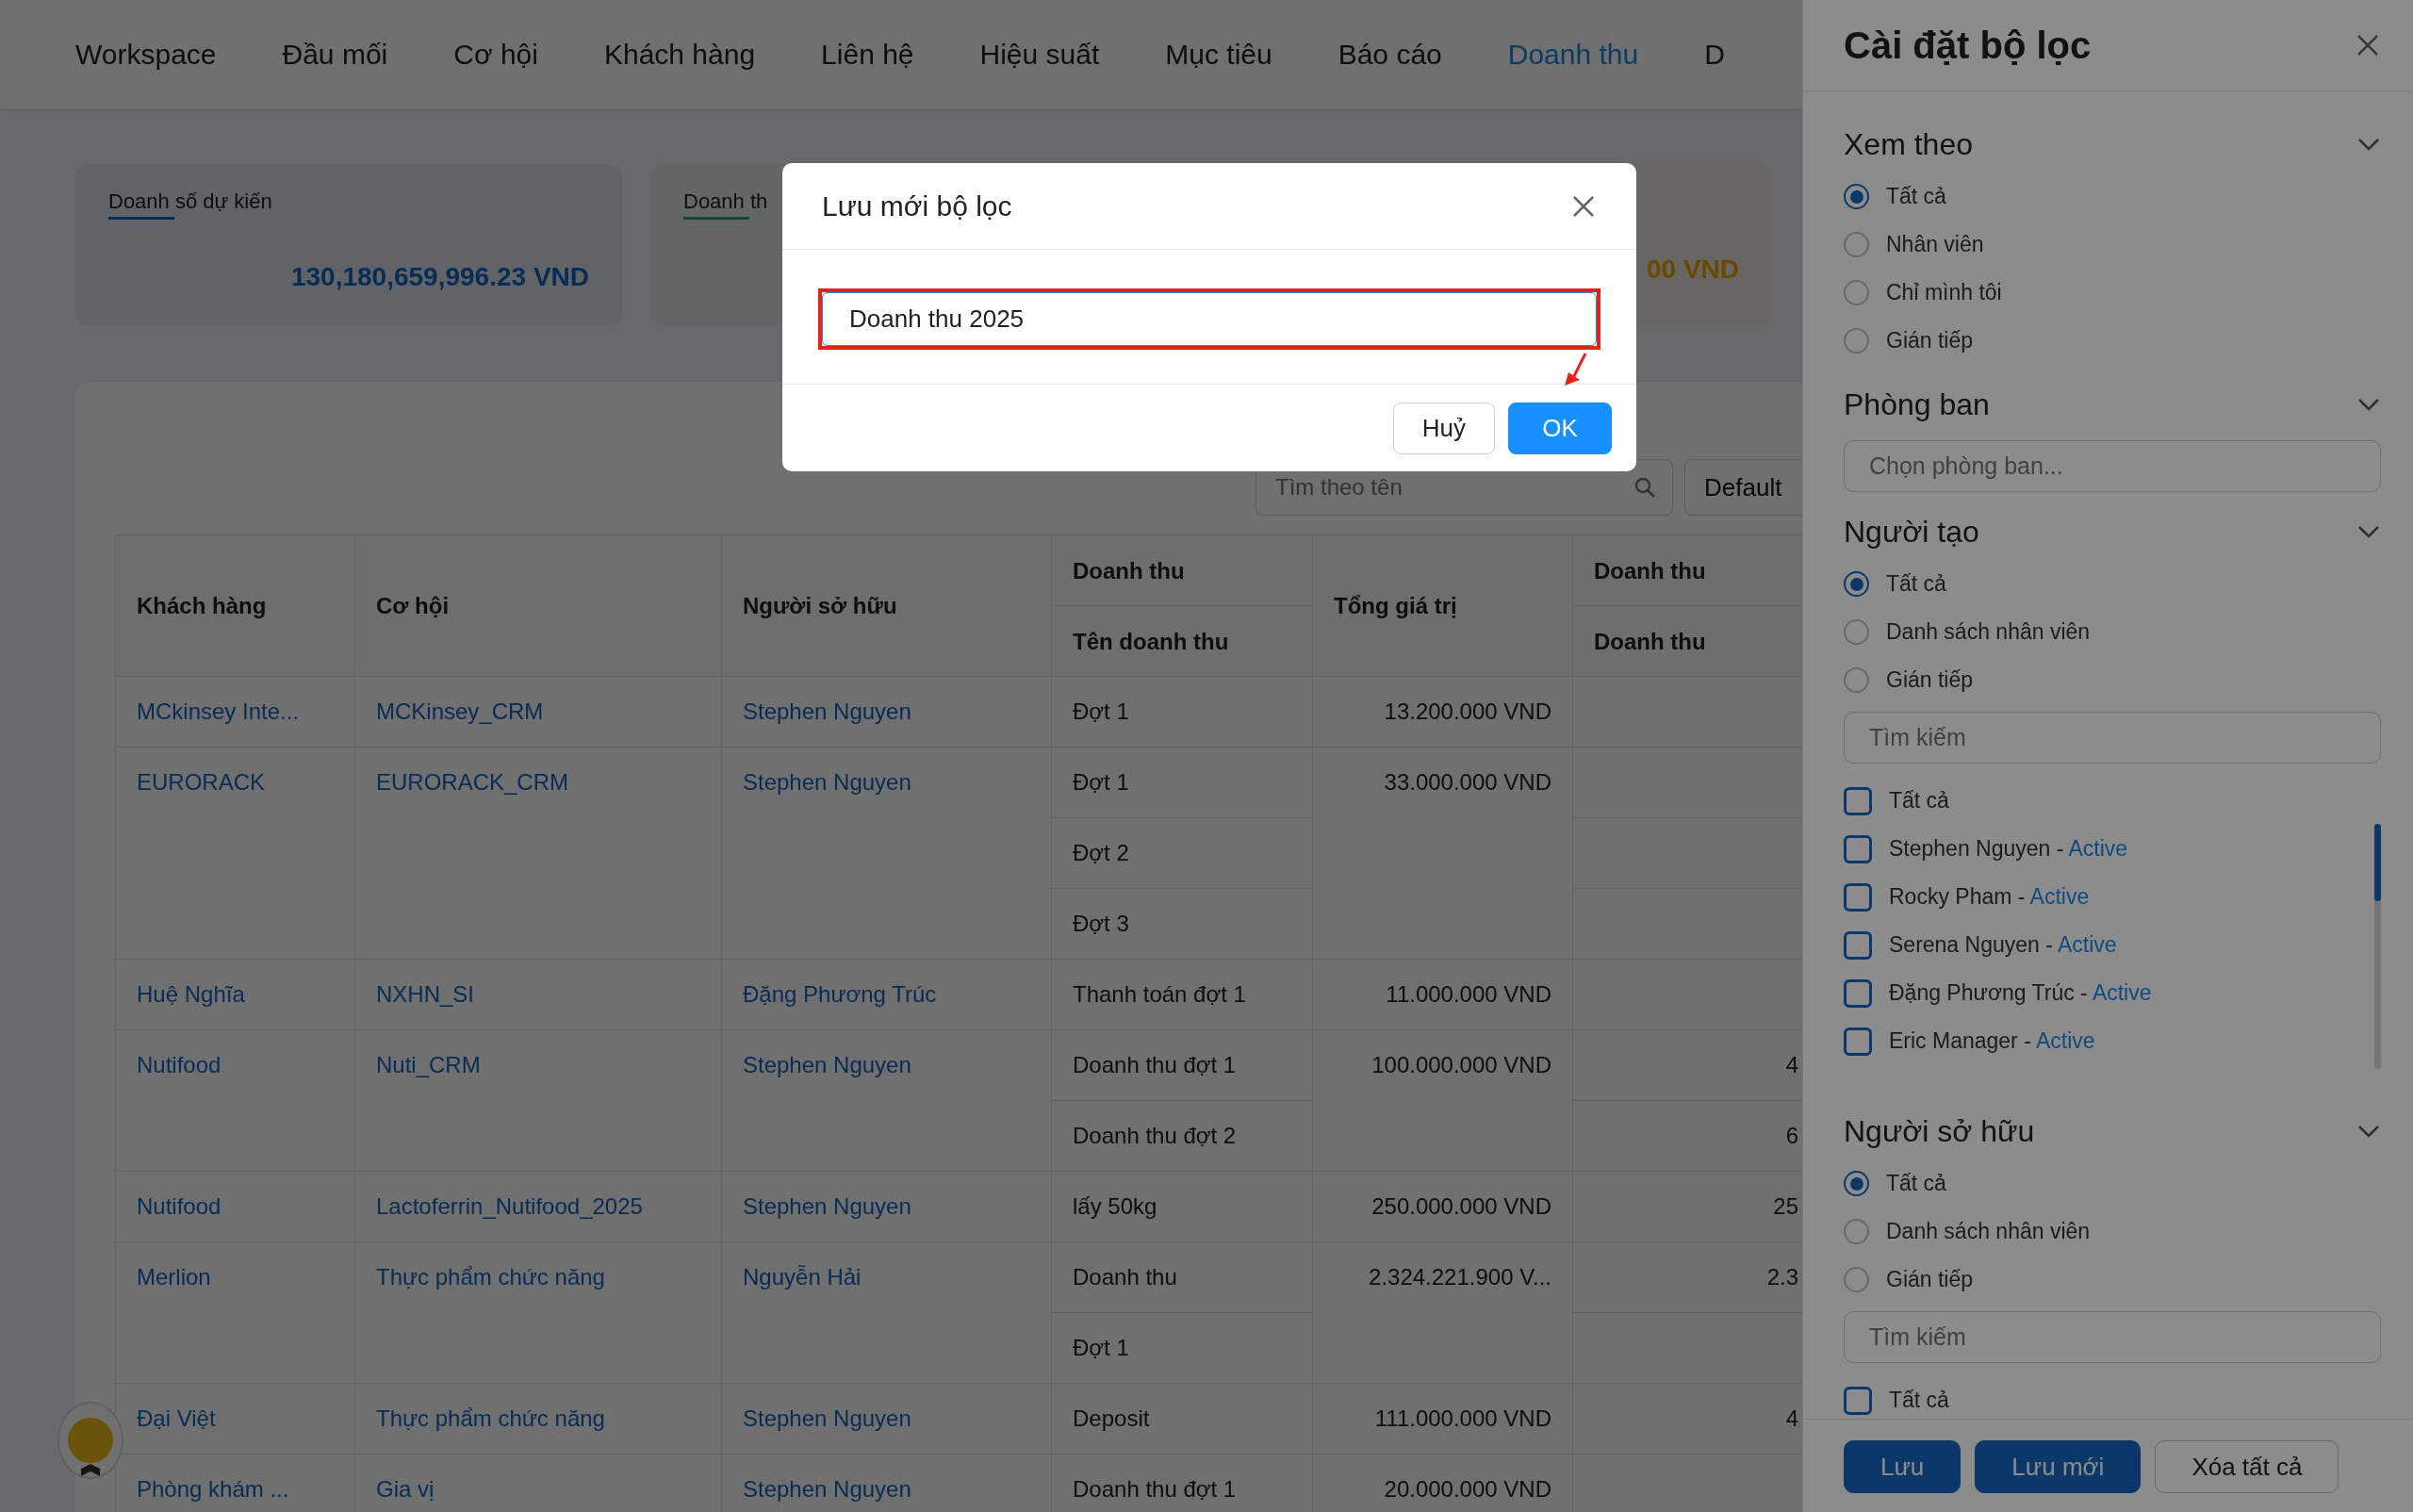  What do you see at coordinates (1182, 1065) in the screenshot?
I see `table-cell: Doanh thu đợt 1` at bounding box center [1182, 1065].